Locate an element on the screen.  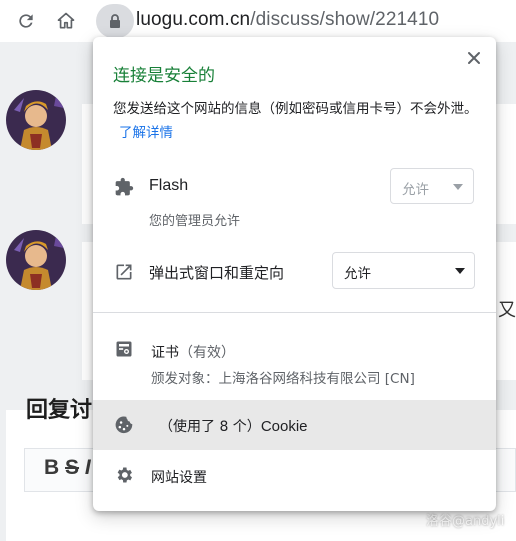
cookies-row: （使用了 8 个）Cookie is located at coordinates (294, 425).